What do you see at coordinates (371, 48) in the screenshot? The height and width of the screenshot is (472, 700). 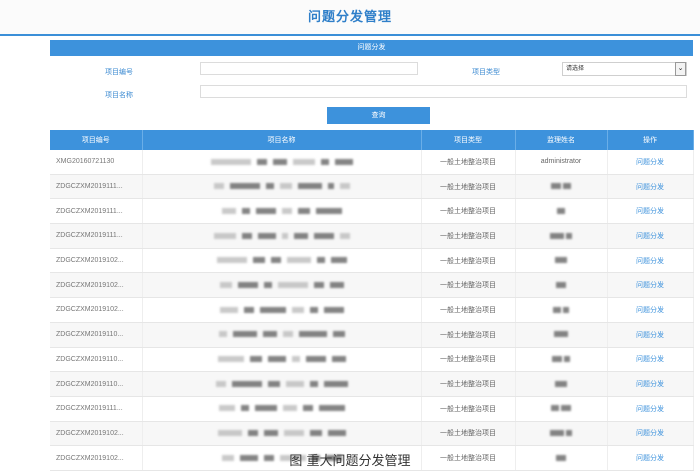 I see `search-panel-title: 问题分发` at bounding box center [371, 48].